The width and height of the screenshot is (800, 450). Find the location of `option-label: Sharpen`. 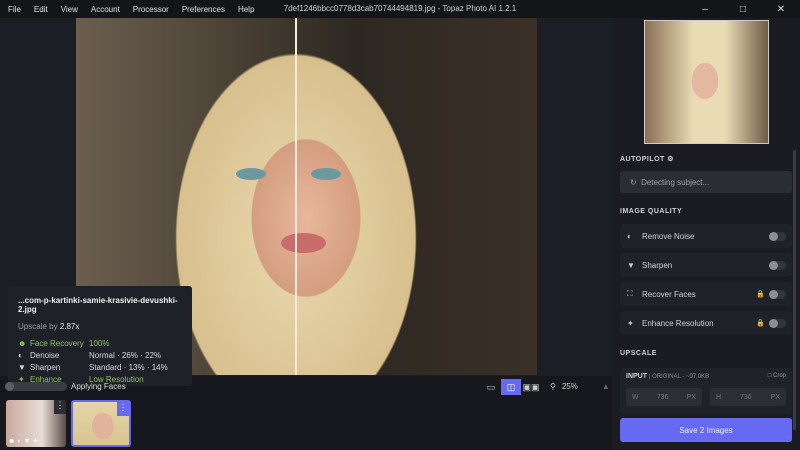

option-label: Sharpen is located at coordinates (657, 265).